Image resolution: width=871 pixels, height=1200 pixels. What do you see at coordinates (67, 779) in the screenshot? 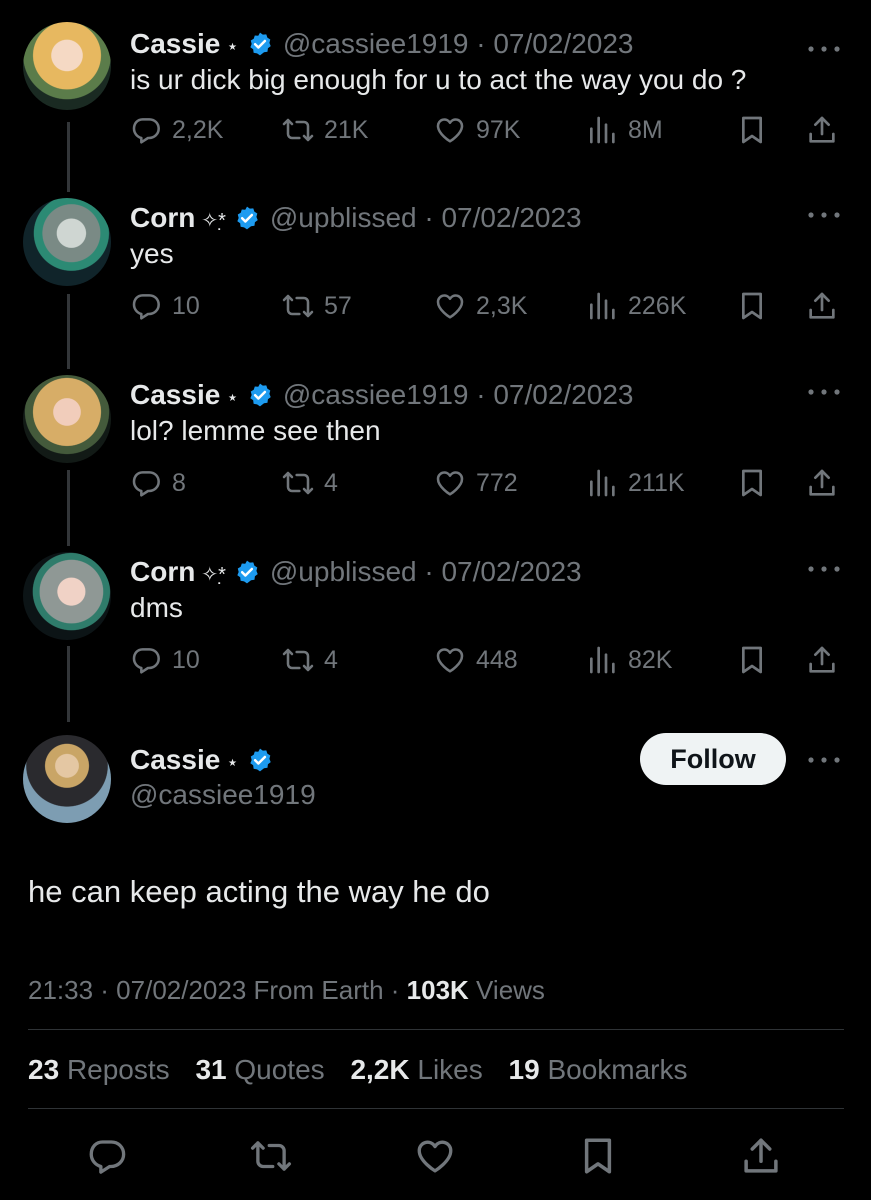
I see `main-avatar` at bounding box center [67, 779].